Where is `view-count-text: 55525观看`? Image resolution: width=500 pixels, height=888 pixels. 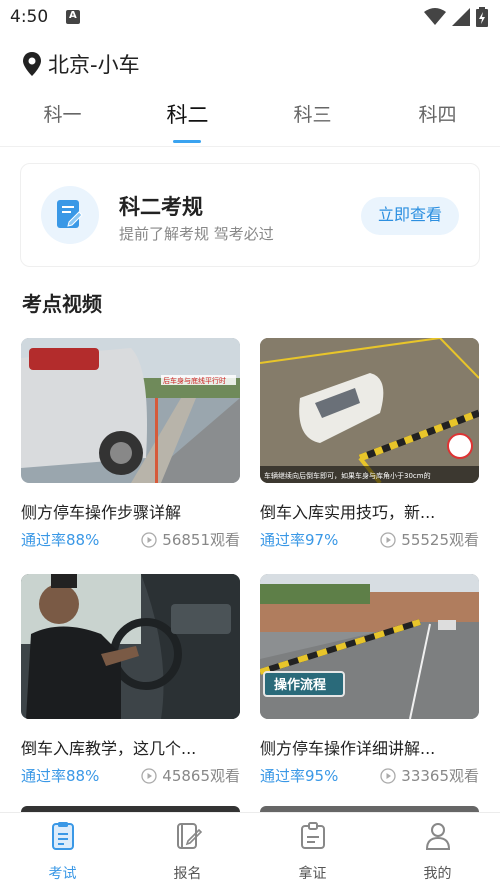 view-count-text: 55525观看 is located at coordinates (440, 540).